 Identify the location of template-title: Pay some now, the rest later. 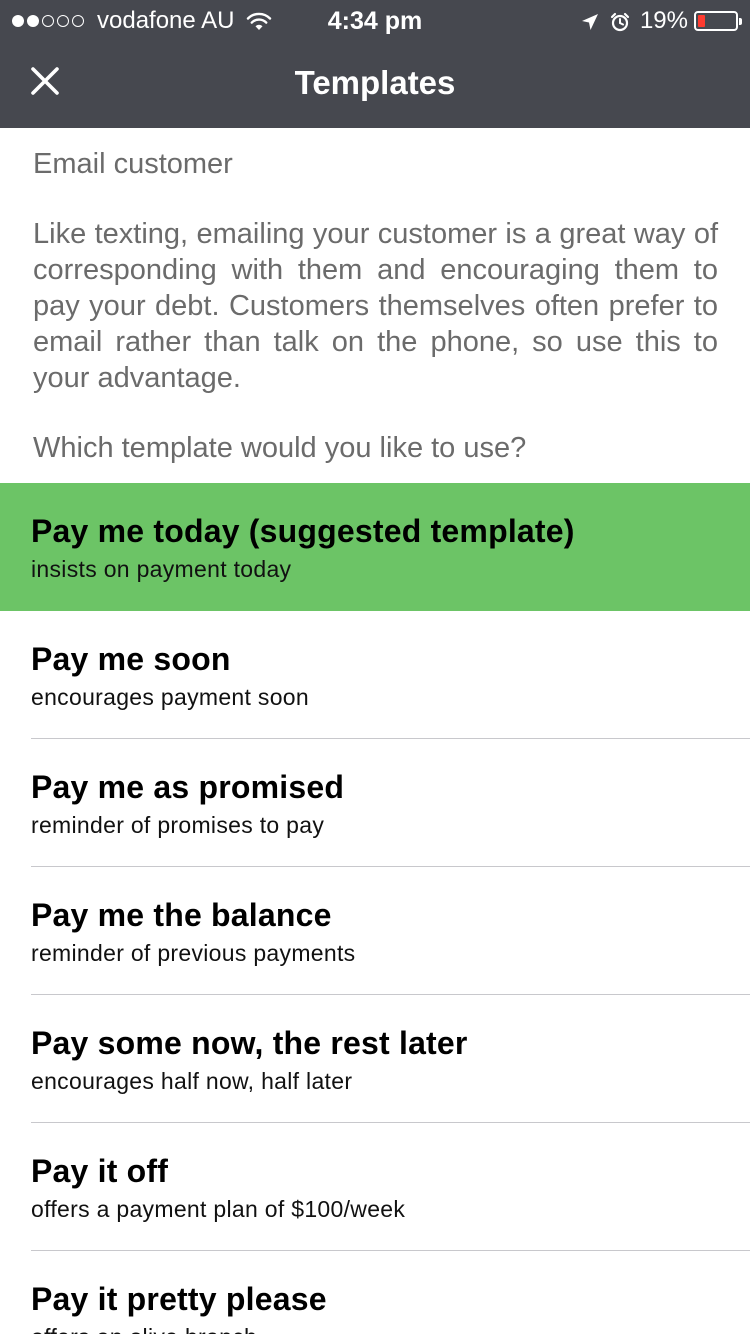
(249, 1043).